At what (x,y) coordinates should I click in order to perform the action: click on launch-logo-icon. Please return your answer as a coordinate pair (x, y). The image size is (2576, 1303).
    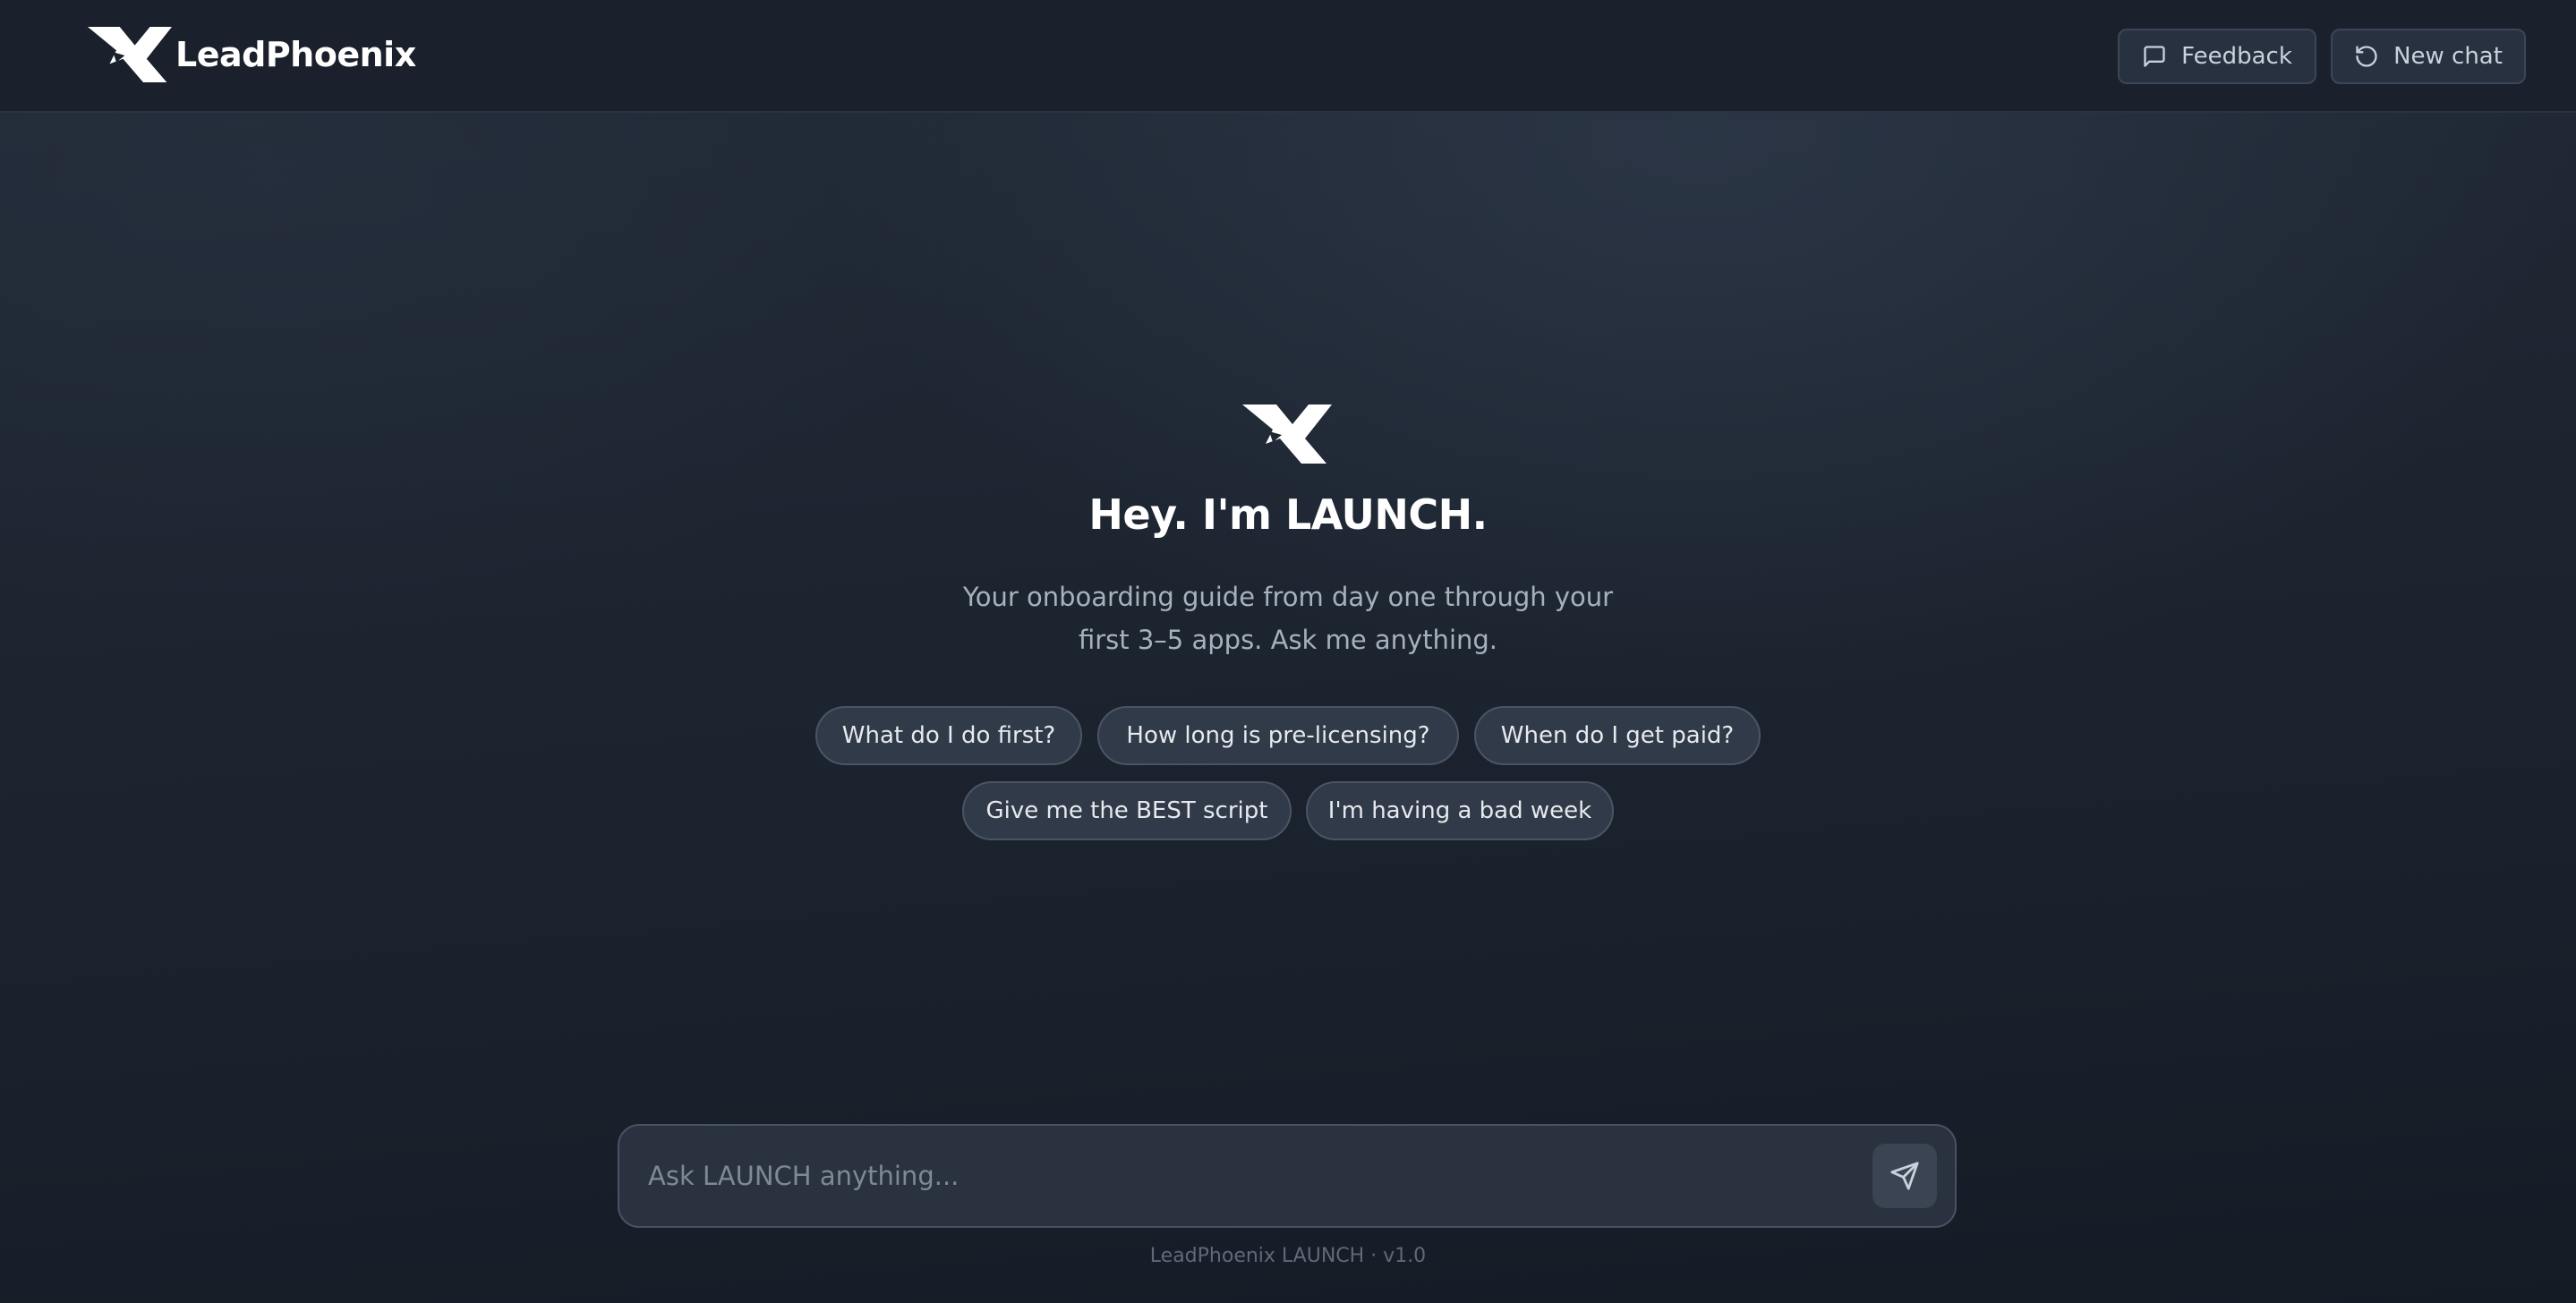
    Looking at the image, I should click on (1287, 434).